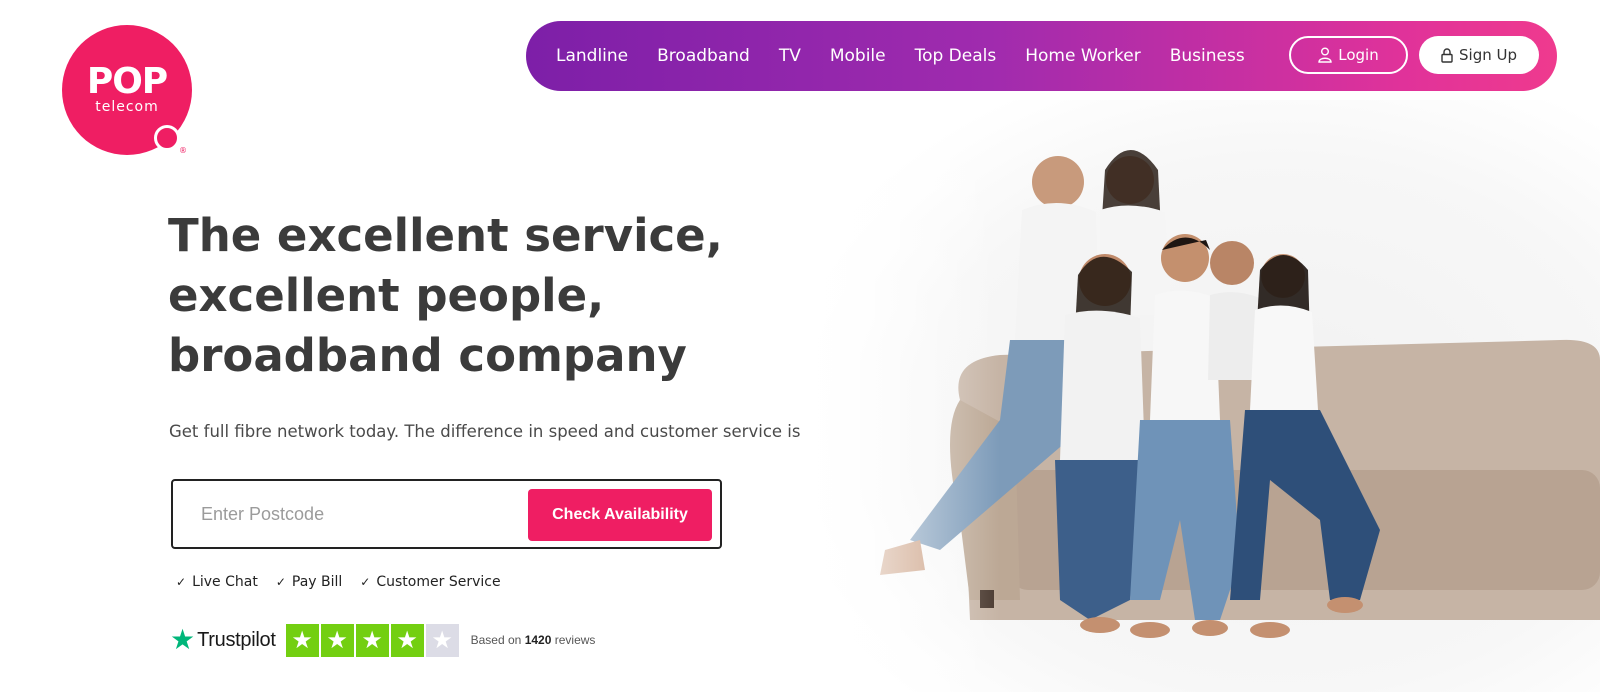 This screenshot has width=1600, height=692. Describe the element at coordinates (442, 640) in the screenshot. I see `star-empty-icon: ★` at that location.